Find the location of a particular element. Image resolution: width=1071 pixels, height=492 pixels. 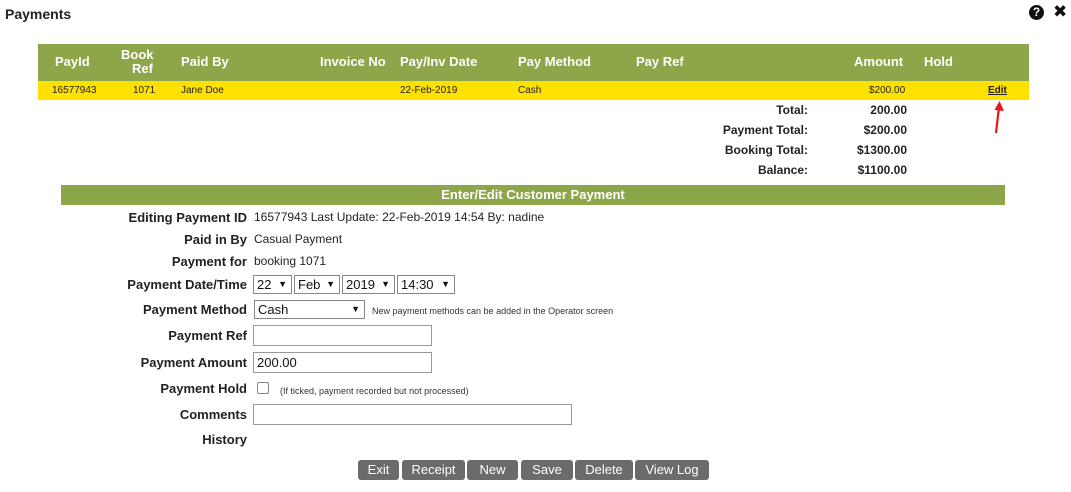

column-header-payid: PayId is located at coordinates (72, 61).